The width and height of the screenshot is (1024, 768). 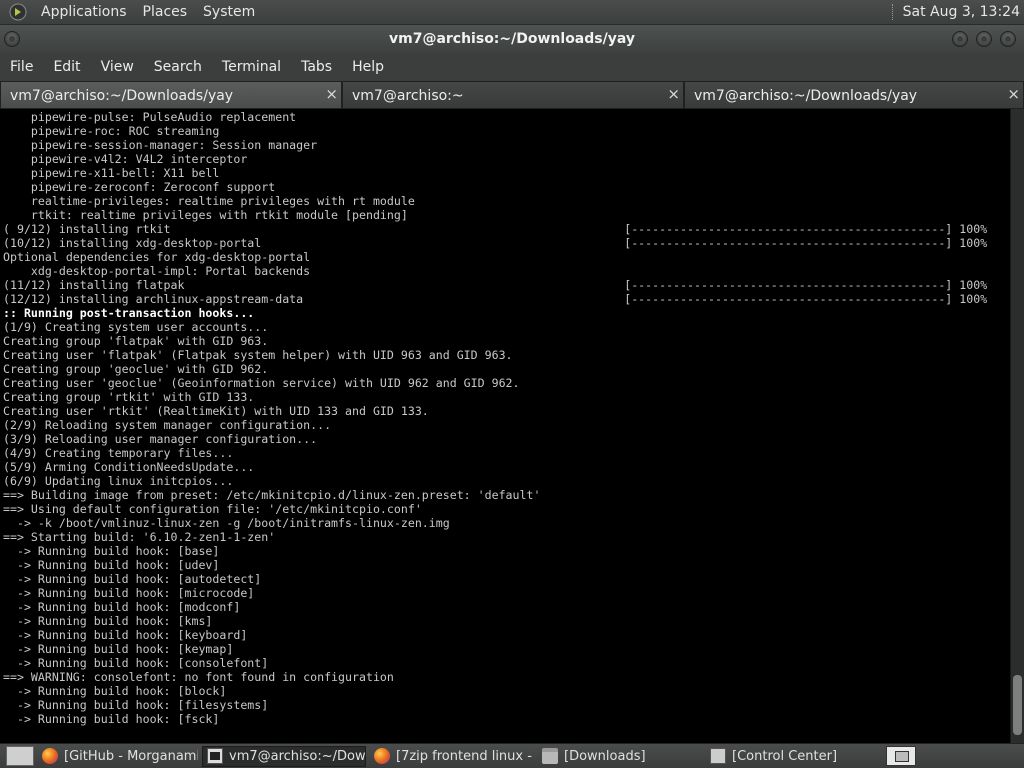 I want to click on terminal-line: ==> Starting build: '6.10.2-zen1-1-zen', so click(x=139, y=537).